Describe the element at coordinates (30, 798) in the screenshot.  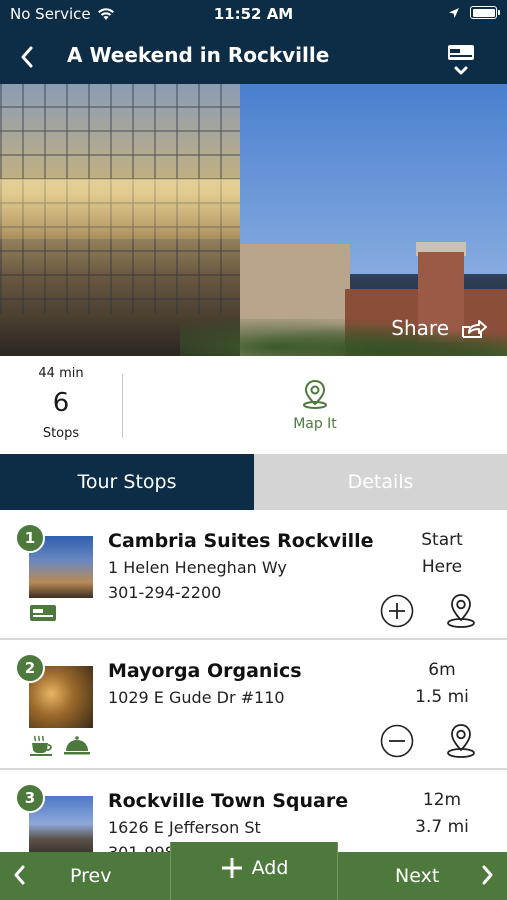
I see `stop-number-badge: 3` at that location.